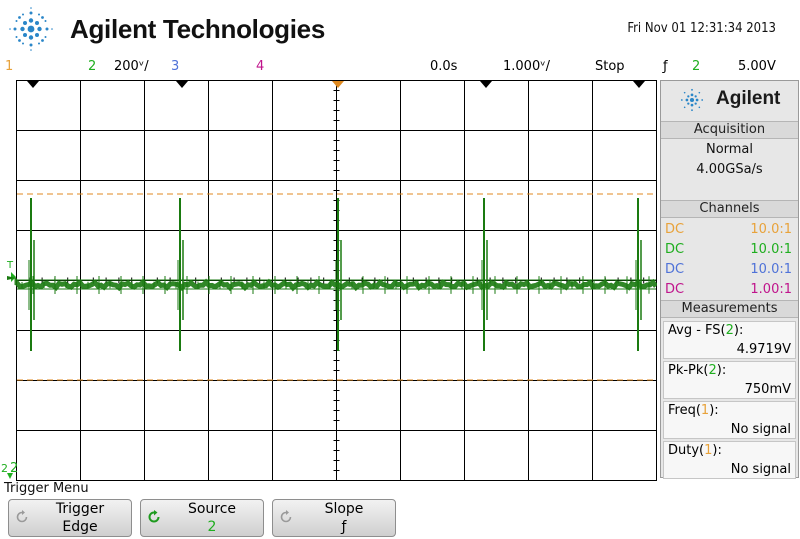 Image resolution: width=800 pixels, height=539 pixels. I want to click on acquisition-title: Acquisition, so click(729, 130).